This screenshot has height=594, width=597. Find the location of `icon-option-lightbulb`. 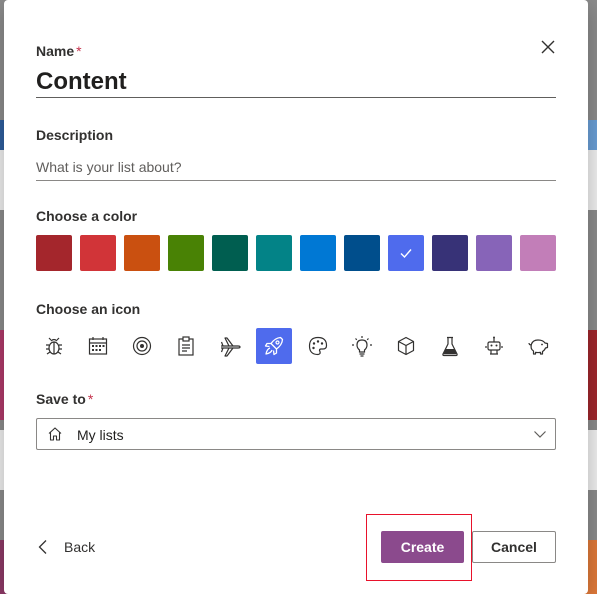

icon-option-lightbulb is located at coordinates (362, 346).